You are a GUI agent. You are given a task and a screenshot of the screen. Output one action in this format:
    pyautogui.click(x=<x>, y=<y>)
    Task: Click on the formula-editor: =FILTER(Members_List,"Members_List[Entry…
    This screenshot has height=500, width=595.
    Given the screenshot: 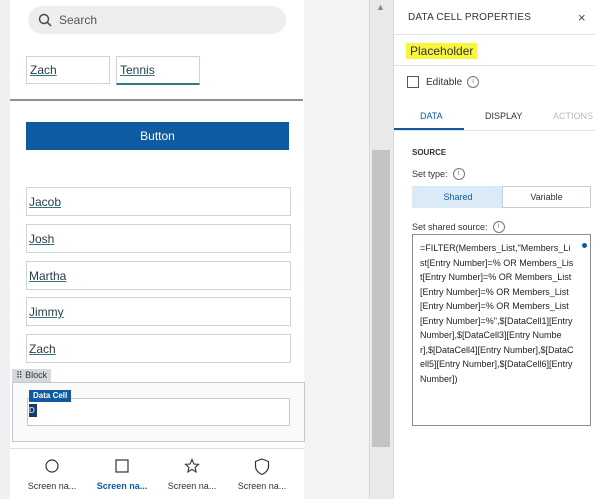 What is the action you would take?
    pyautogui.click(x=501, y=330)
    